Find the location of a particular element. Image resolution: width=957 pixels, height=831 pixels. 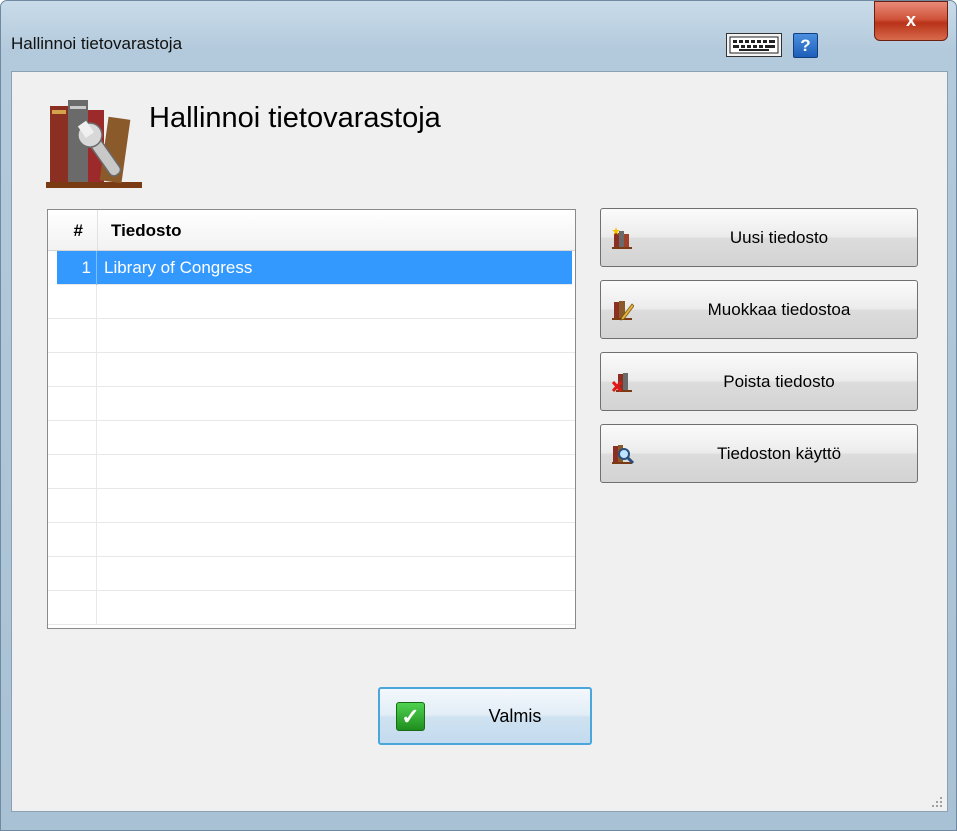

delete-file-label: Poista tiedosto is located at coordinates (779, 381).